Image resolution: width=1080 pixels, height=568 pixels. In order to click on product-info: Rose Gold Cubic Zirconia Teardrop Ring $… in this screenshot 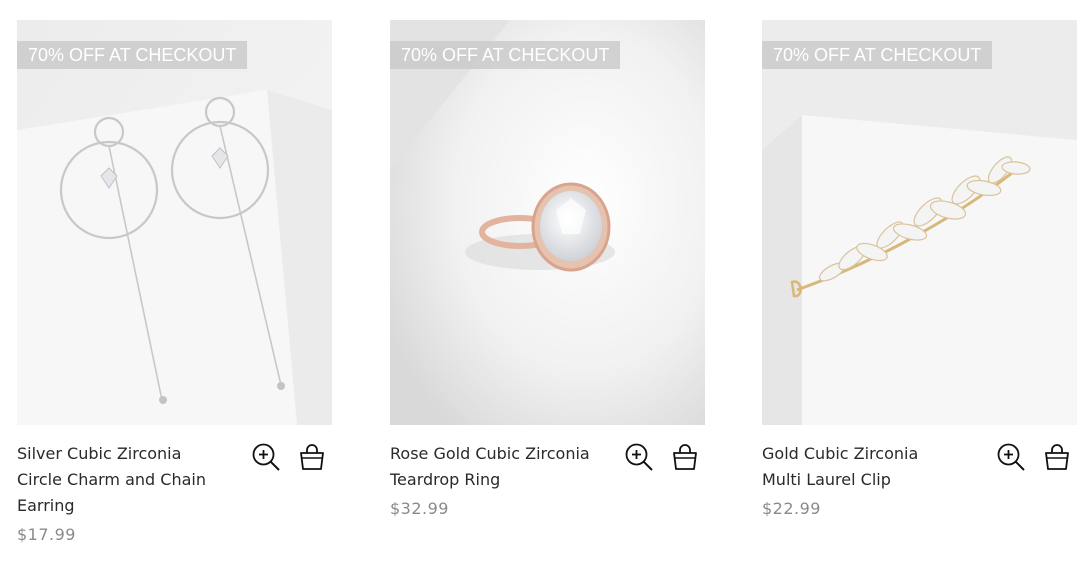, I will do `click(547, 480)`.